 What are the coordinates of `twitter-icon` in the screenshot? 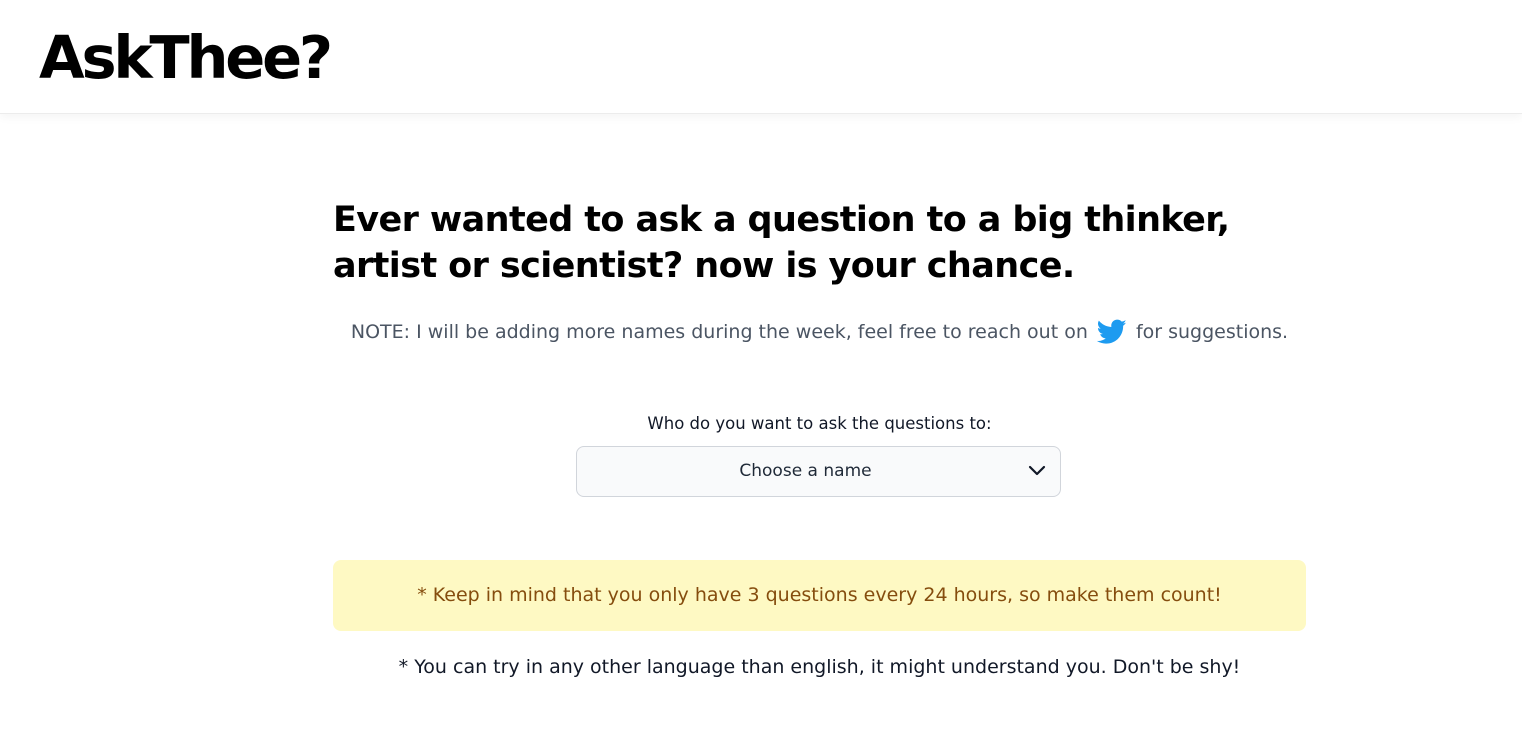 It's located at (1111, 332).